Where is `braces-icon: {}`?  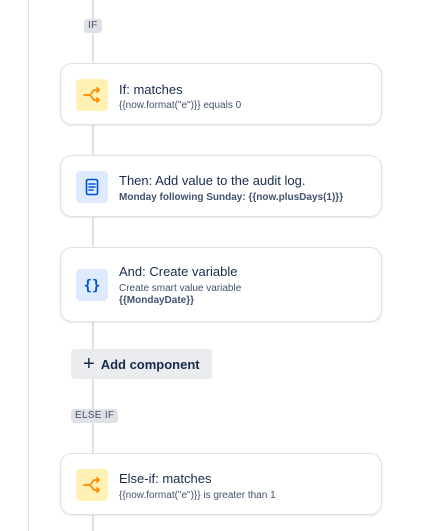
braces-icon: {} is located at coordinates (92, 285).